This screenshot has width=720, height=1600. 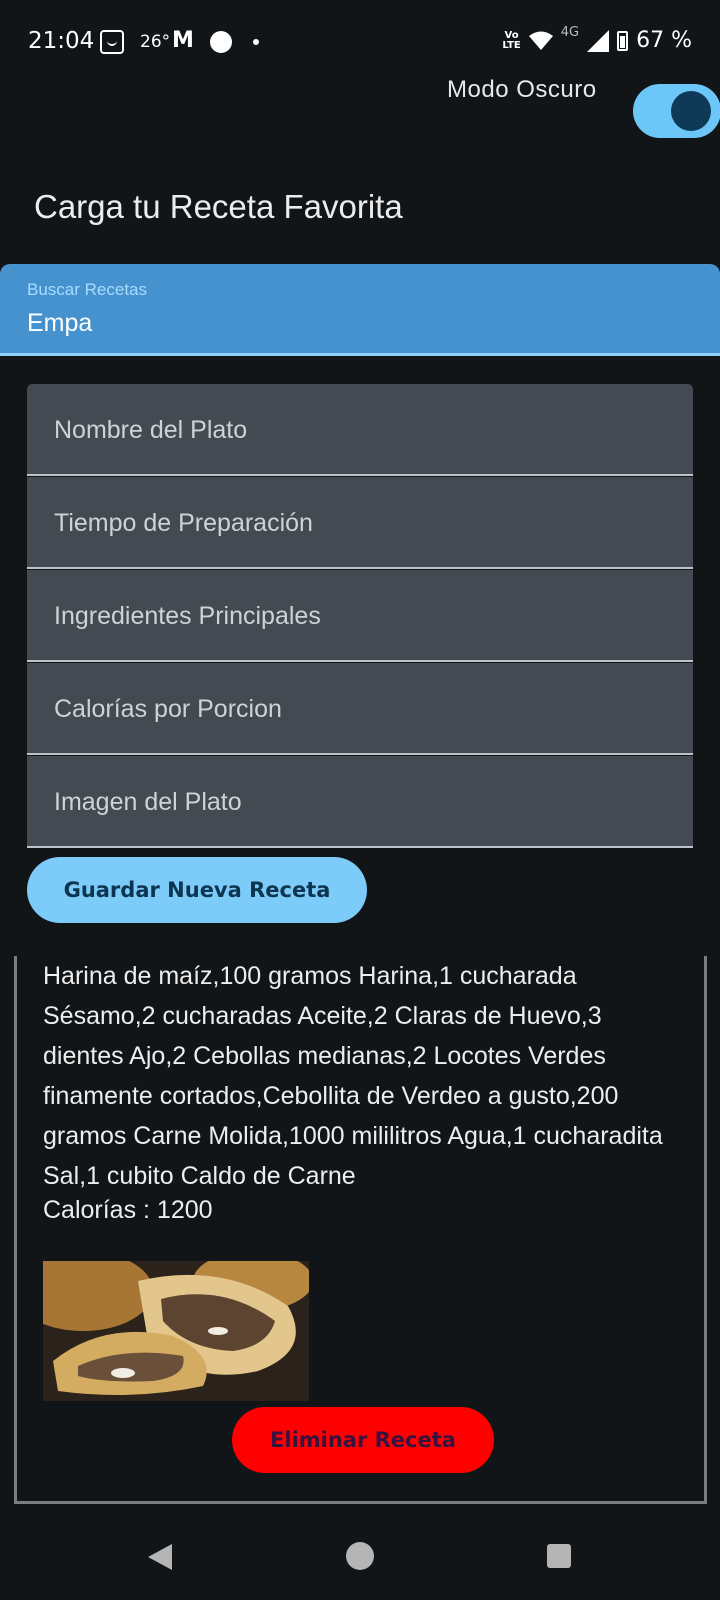 What do you see at coordinates (218, 206) in the screenshot?
I see `page-title: Carga tu Receta Favorita` at bounding box center [218, 206].